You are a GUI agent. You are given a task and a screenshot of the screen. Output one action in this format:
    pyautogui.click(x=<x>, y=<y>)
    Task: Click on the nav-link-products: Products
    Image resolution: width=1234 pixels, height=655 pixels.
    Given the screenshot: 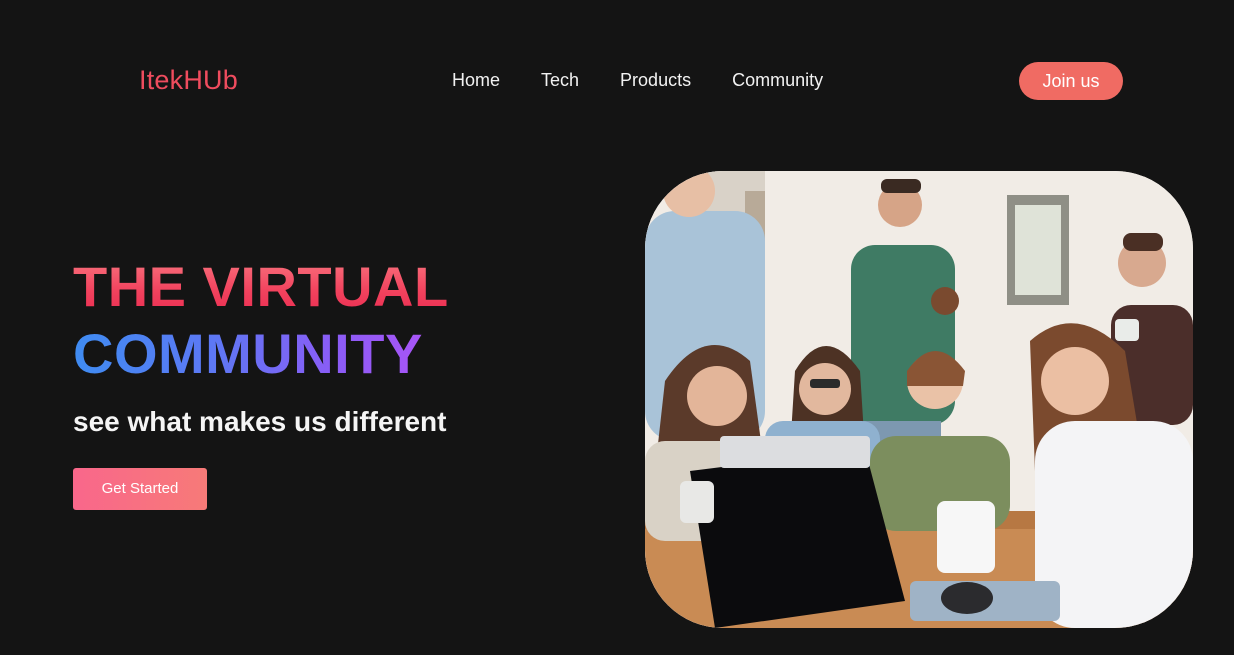 What is the action you would take?
    pyautogui.click(x=655, y=80)
    